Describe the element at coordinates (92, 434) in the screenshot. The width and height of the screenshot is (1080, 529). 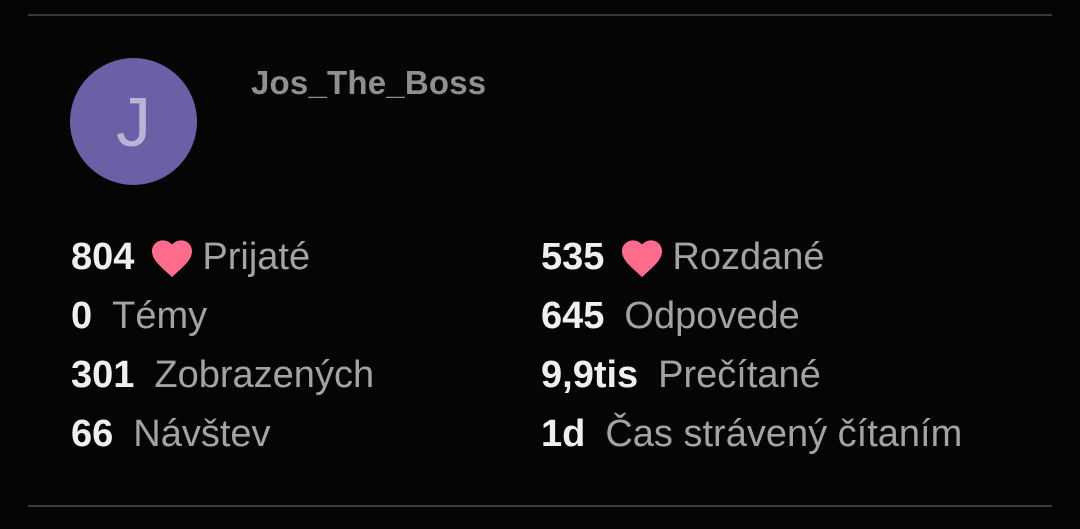
I see `stat-value: 66` at that location.